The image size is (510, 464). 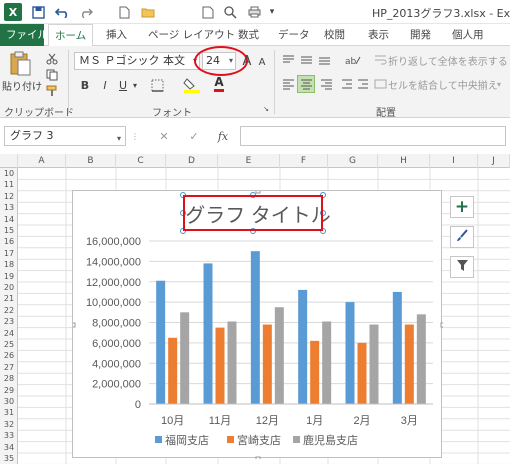 What do you see at coordinates (326, 84) in the screenshot?
I see `align-right-icon` at bounding box center [326, 84].